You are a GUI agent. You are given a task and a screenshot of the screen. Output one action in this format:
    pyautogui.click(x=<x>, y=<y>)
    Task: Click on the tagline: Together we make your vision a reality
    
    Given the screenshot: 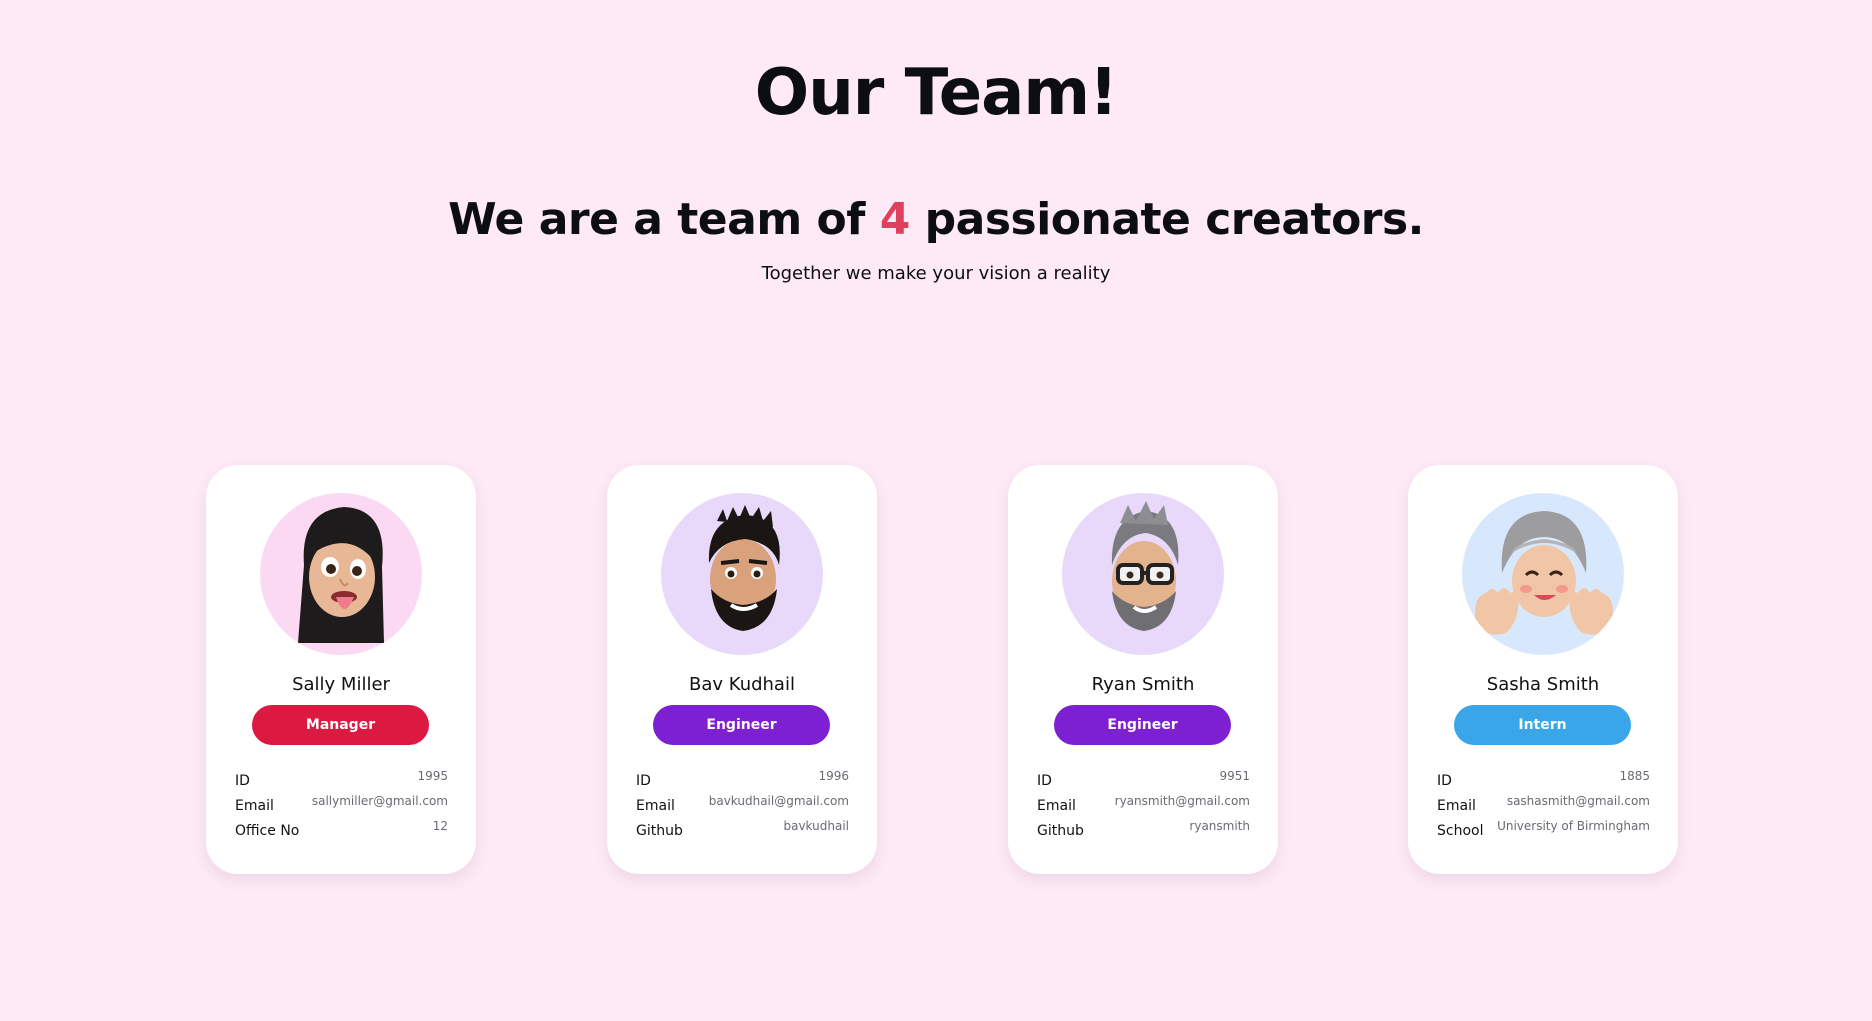 What is the action you would take?
    pyautogui.click(x=936, y=273)
    